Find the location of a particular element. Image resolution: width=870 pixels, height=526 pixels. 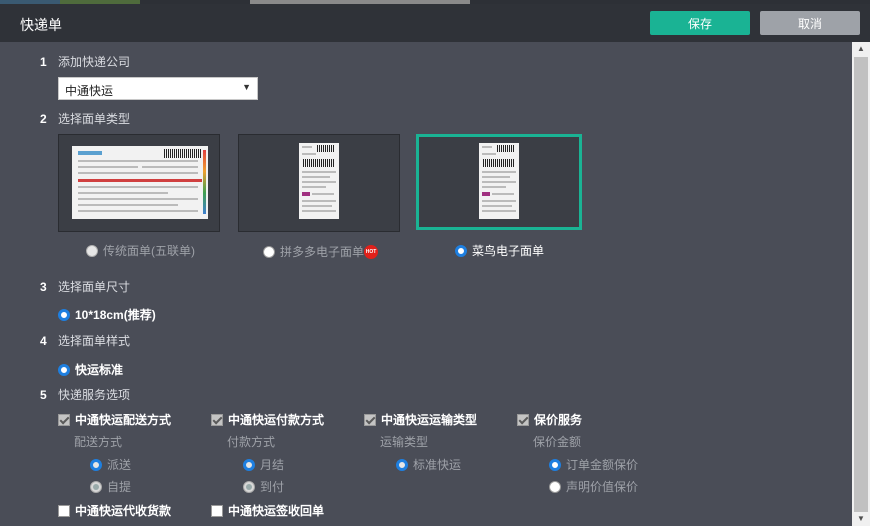

slip-type-radio-pinduoduo: 拼多多电子面单 HOT is located at coordinates (321, 251).